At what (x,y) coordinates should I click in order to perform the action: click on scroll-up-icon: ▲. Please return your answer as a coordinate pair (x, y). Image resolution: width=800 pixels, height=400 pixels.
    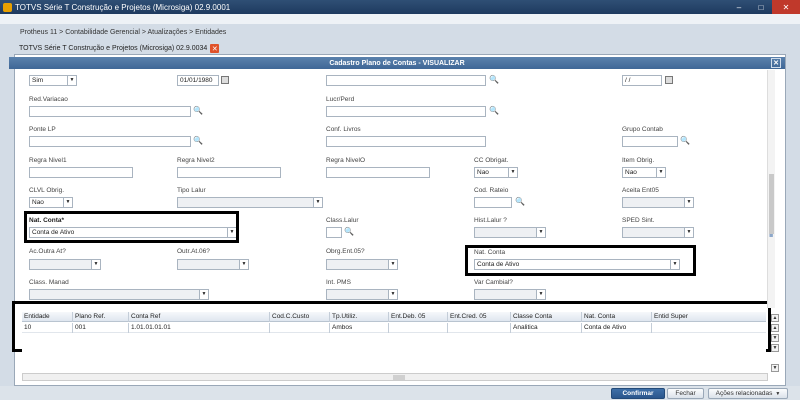
    Looking at the image, I should click on (775, 328).